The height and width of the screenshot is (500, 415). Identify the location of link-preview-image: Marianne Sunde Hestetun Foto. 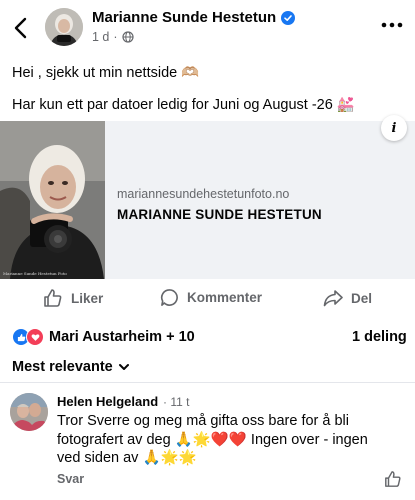
(52, 200).